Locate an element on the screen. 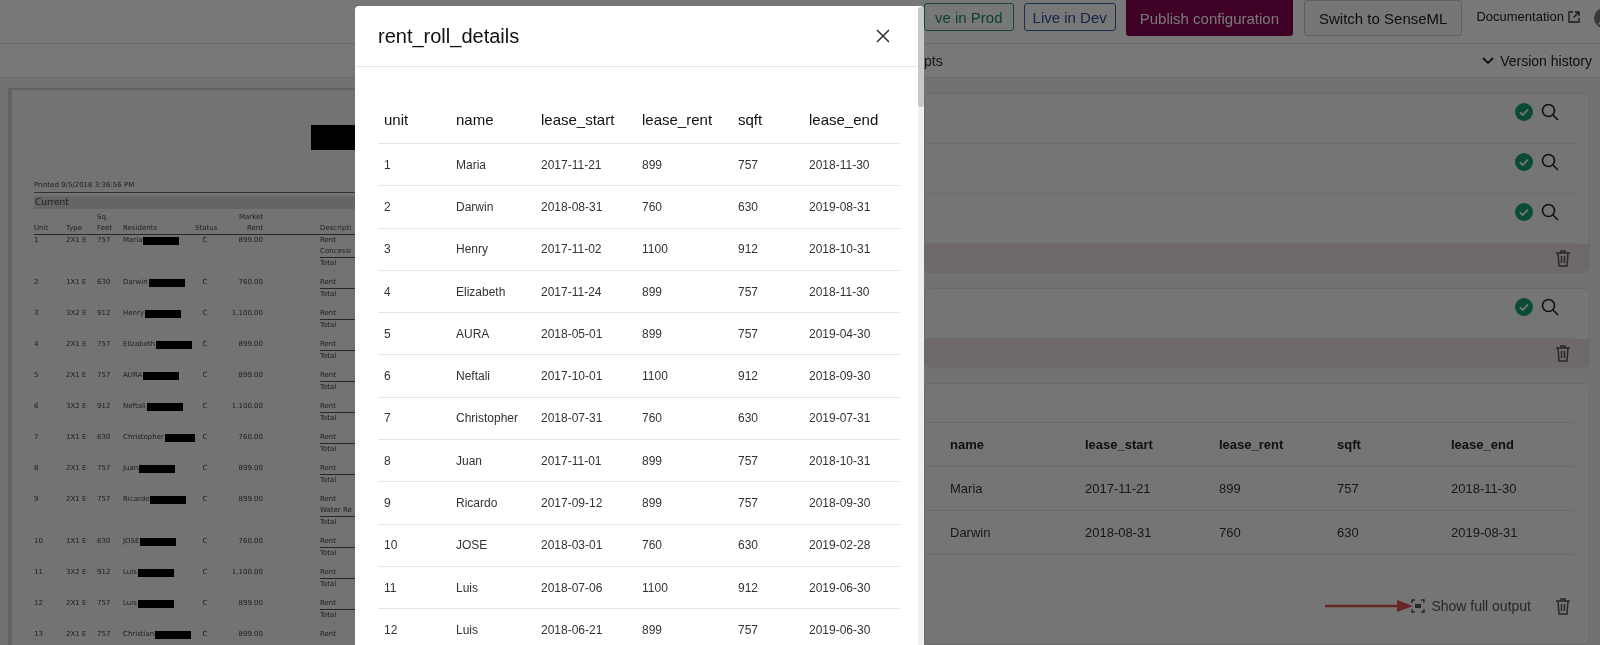  table-cell-text: 2017-11-01 is located at coordinates (571, 460).